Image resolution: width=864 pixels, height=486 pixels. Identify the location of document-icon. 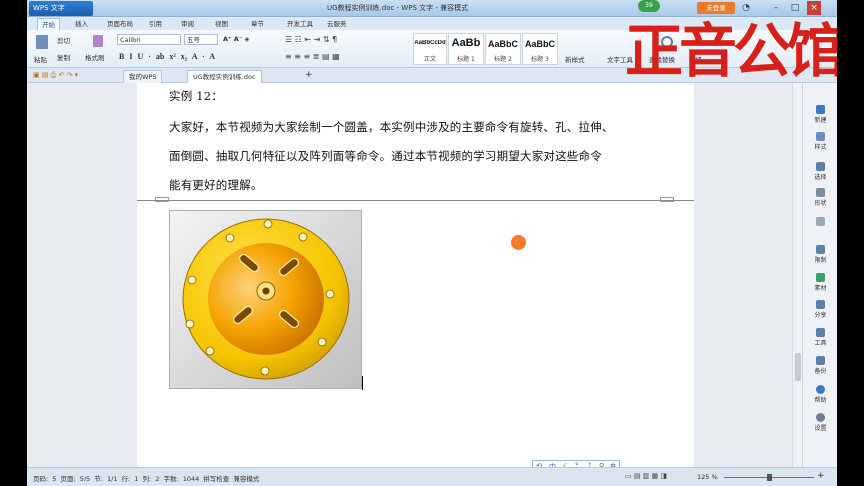
(820, 221).